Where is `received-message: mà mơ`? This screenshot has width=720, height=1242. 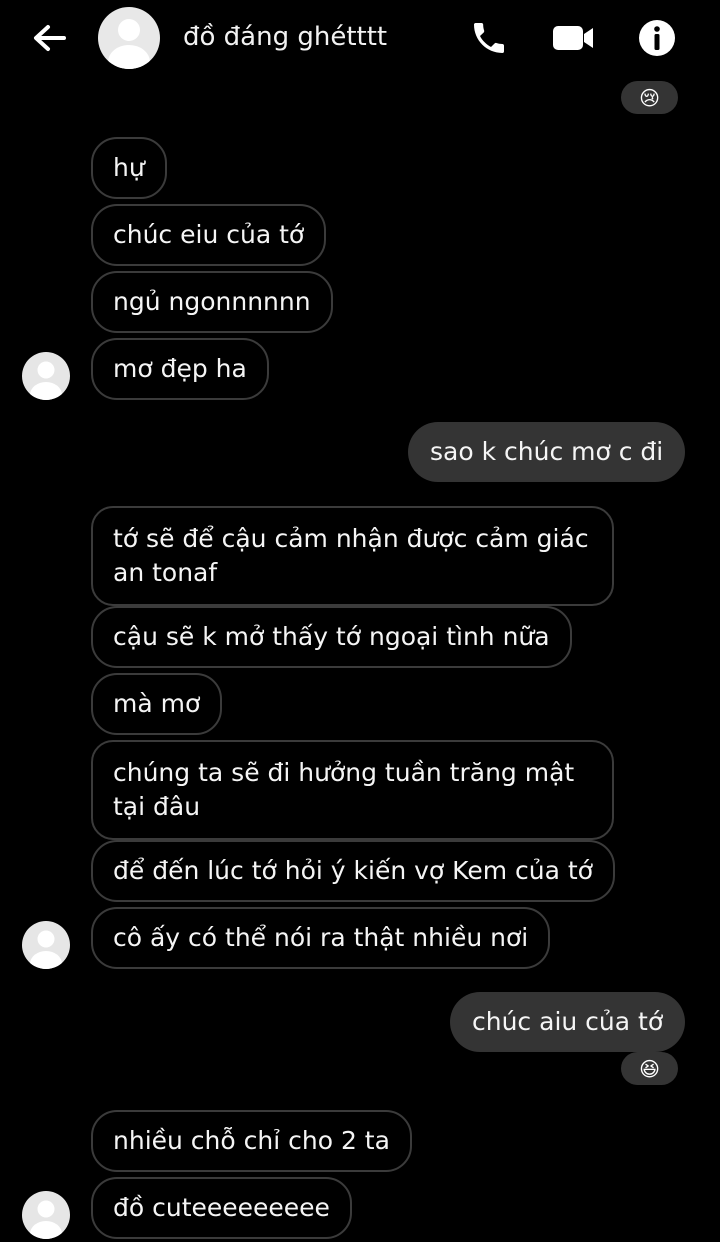 received-message: mà mơ is located at coordinates (157, 704).